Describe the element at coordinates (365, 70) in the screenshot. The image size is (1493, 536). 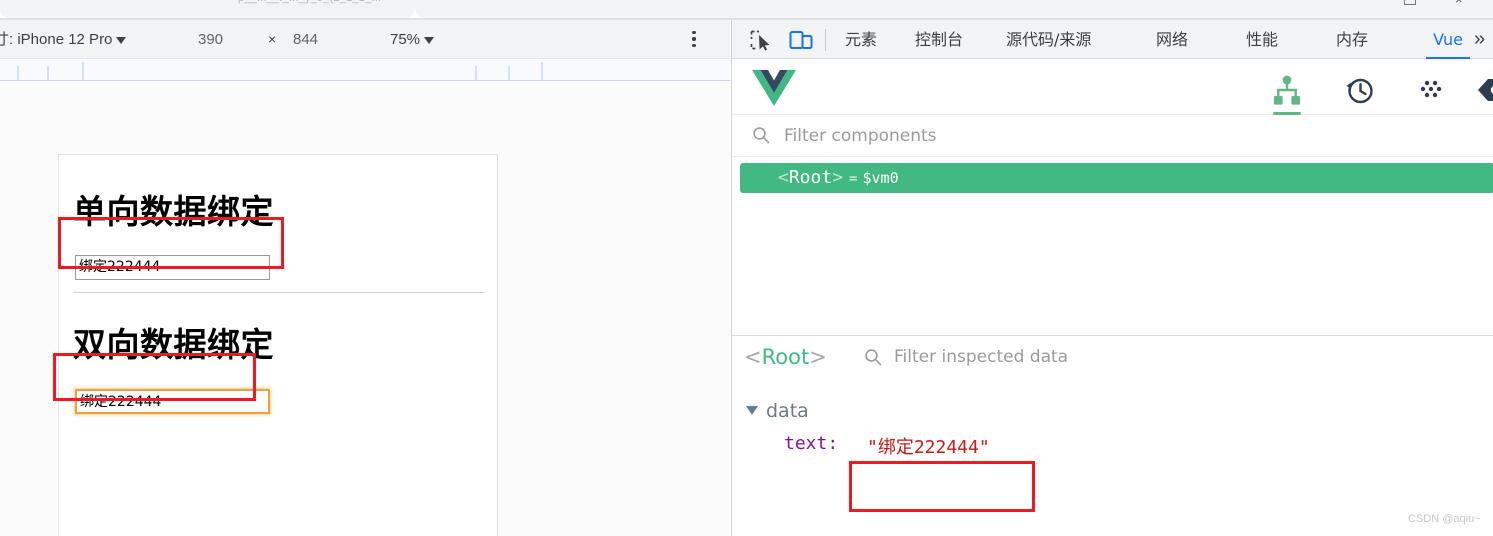
I see `viewport-ruler` at that location.